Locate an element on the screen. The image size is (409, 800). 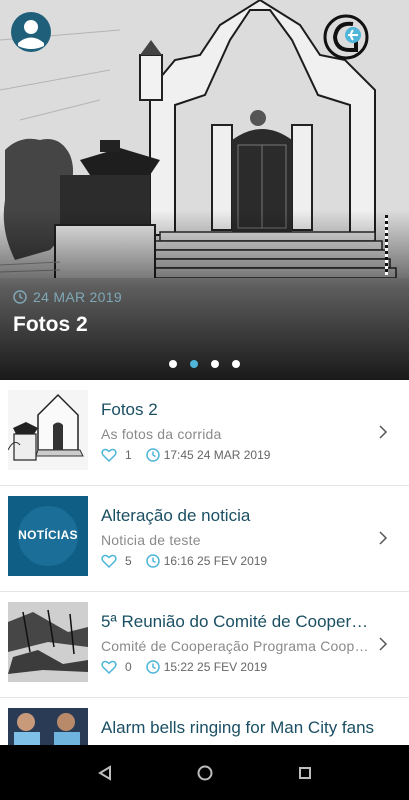
hero-title: Fotos 2 is located at coordinates (50, 325).